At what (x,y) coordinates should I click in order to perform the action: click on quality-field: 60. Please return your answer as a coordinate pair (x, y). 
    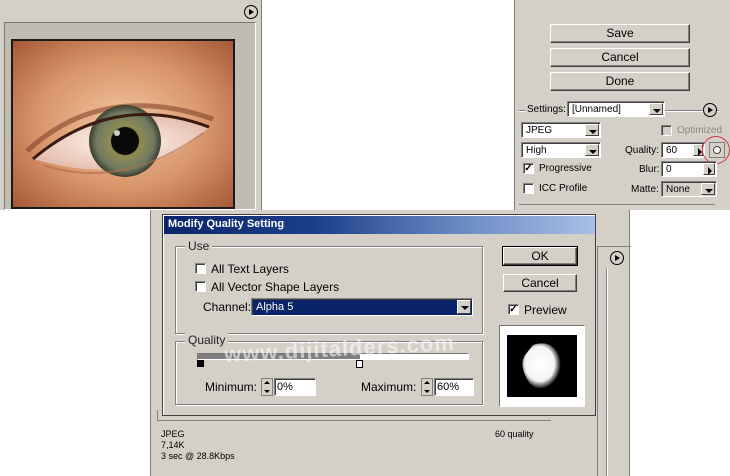
    Looking at the image, I should click on (683, 150).